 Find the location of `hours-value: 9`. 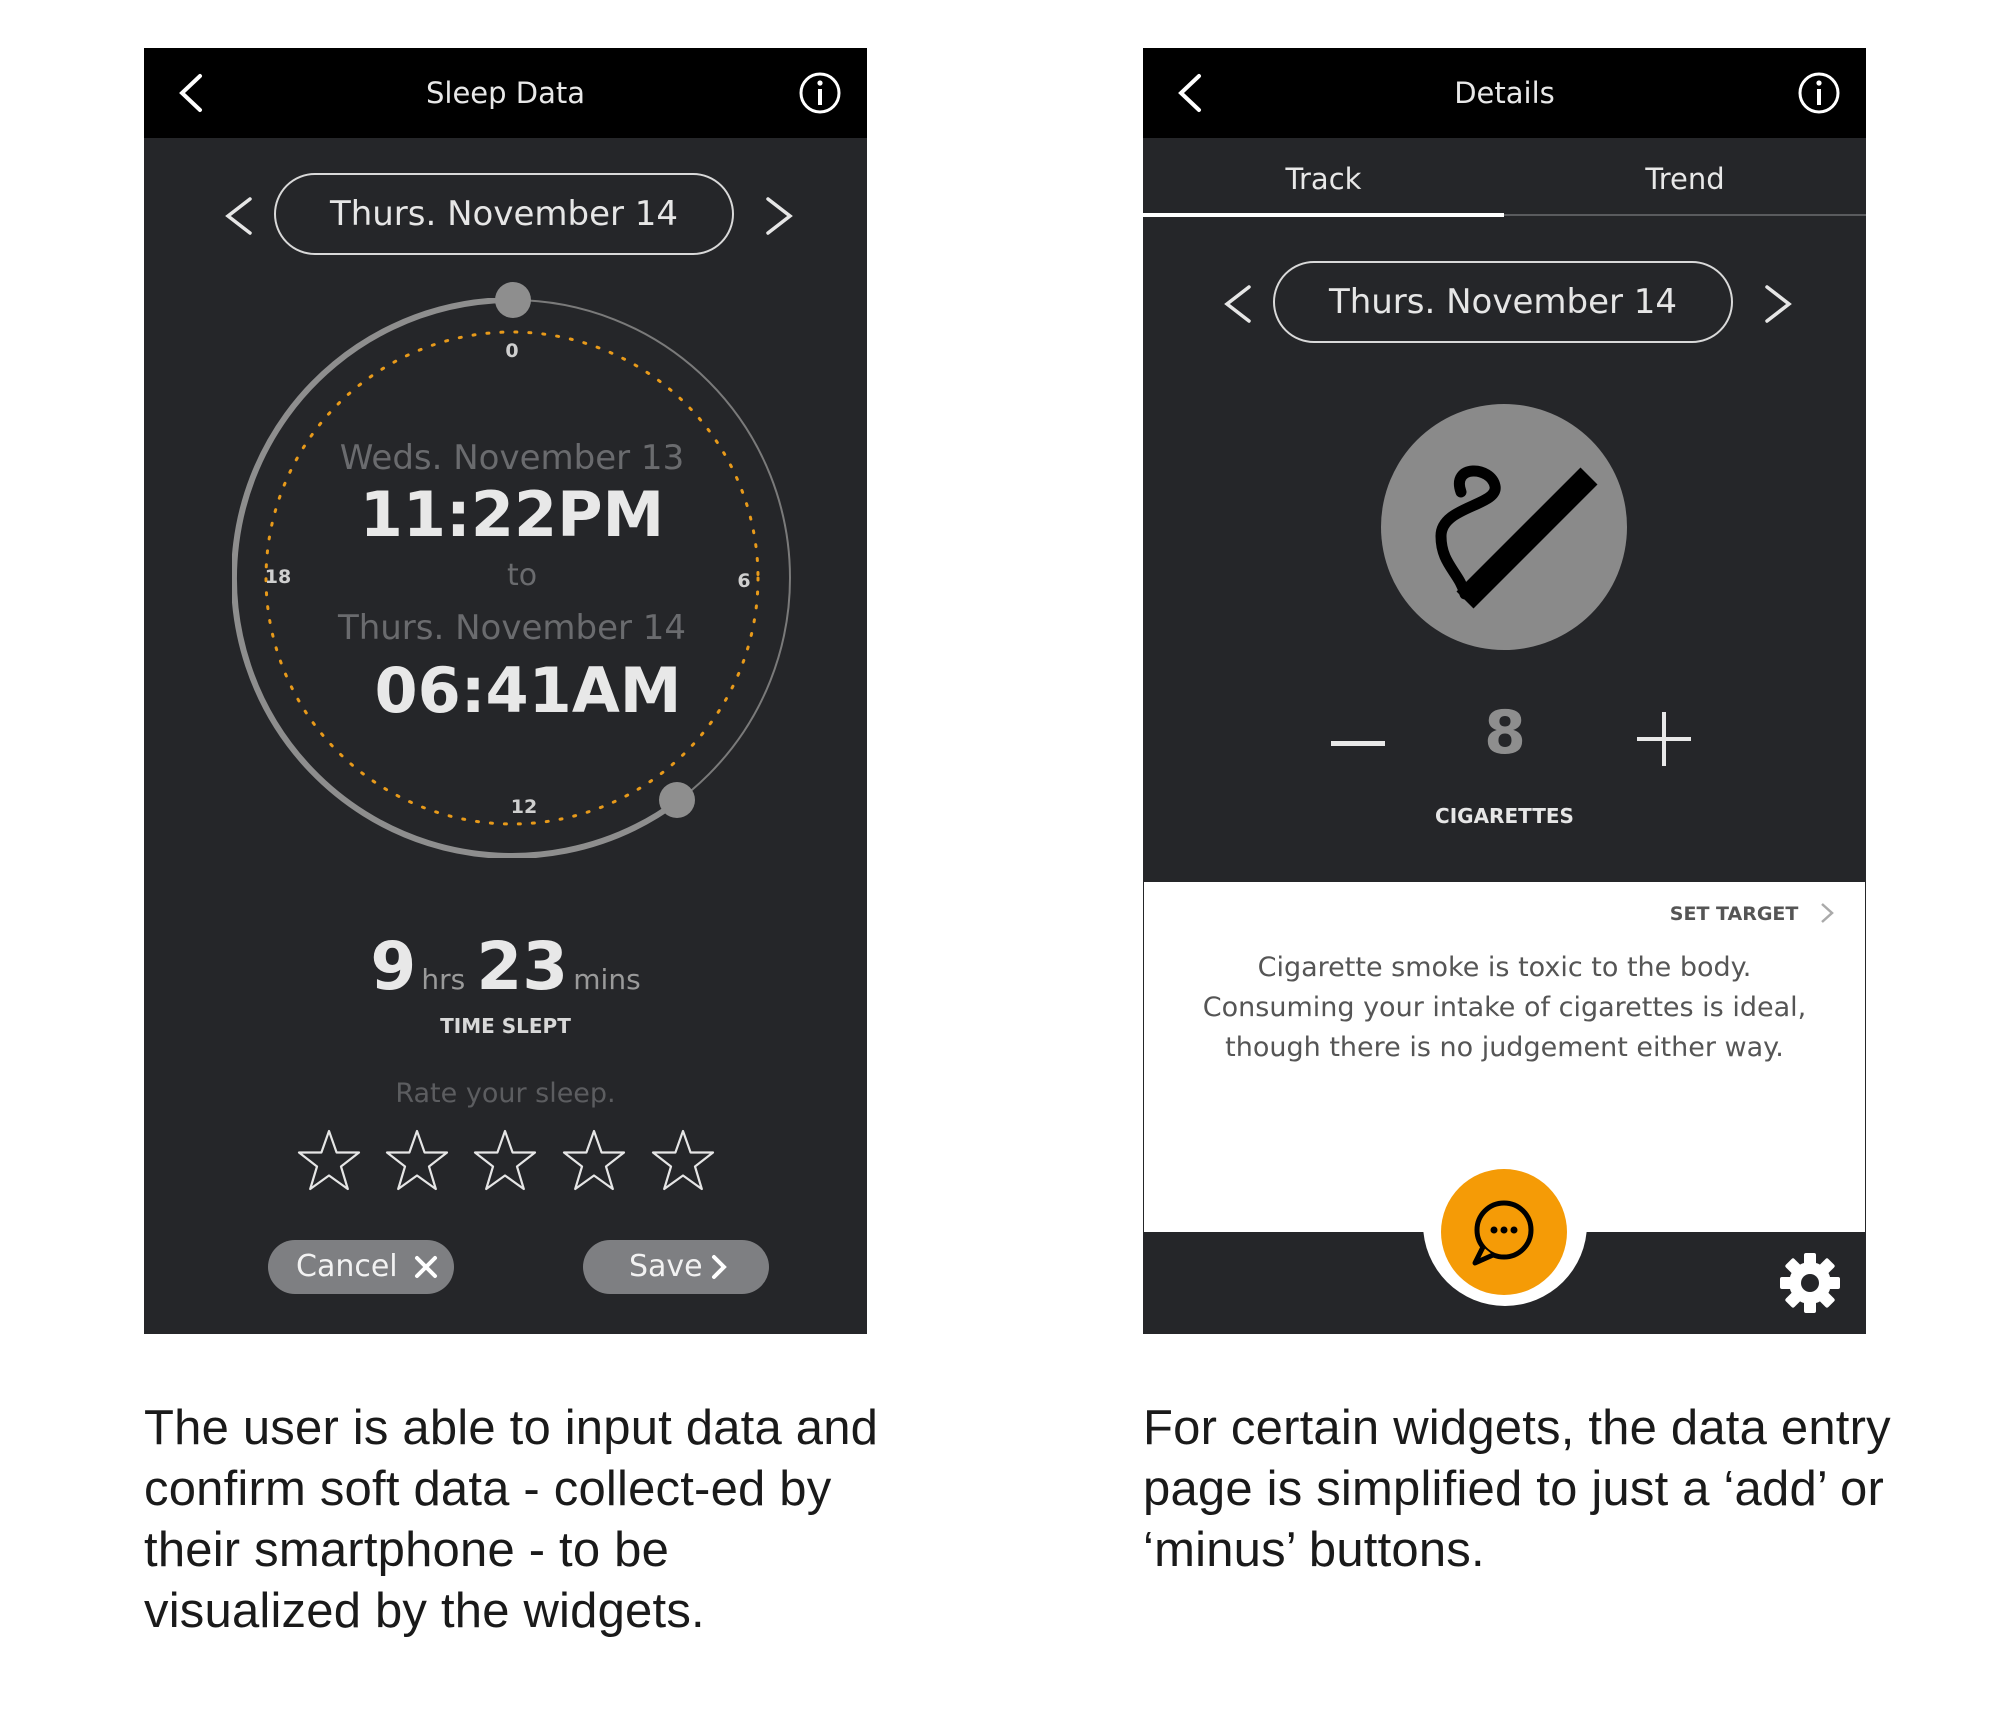

hours-value: 9 is located at coordinates (393, 966).